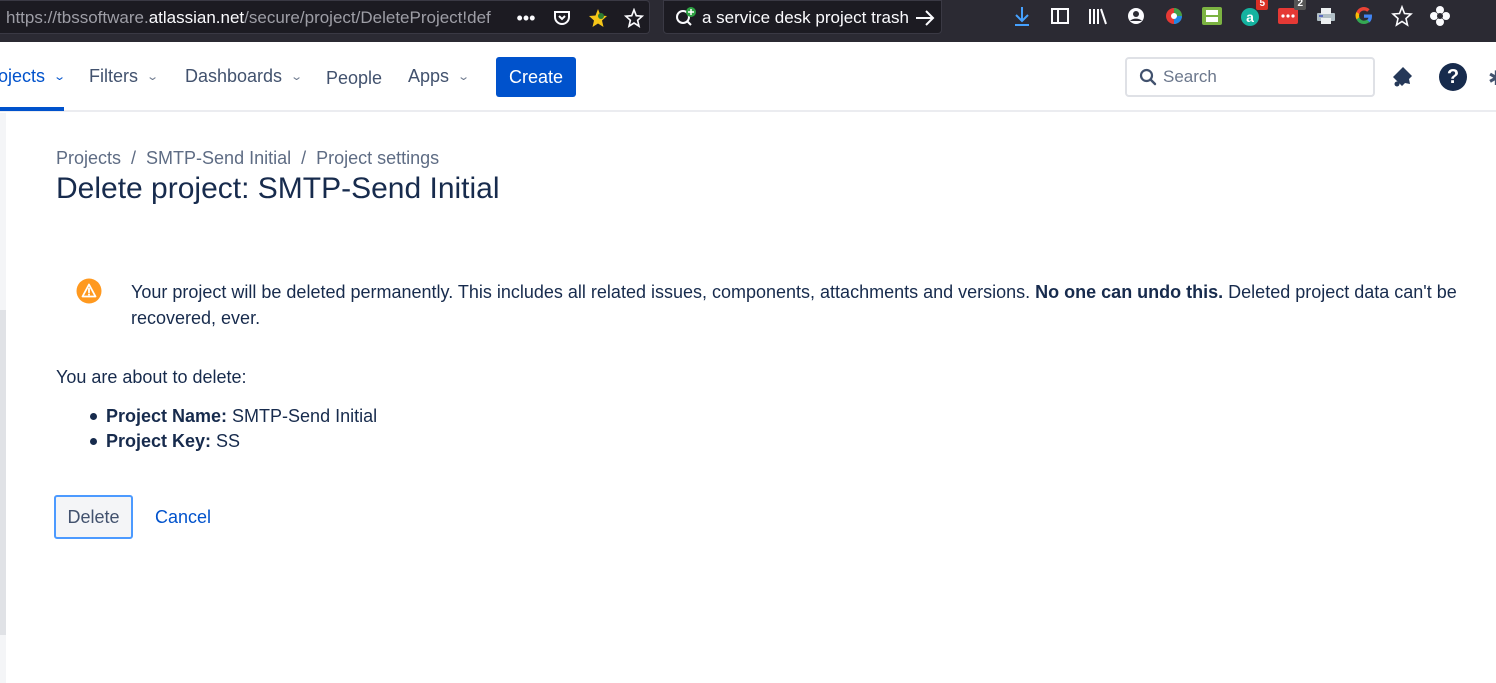  Describe the element at coordinates (1291, 14) in the screenshot. I see `notes-extension-icon: 2` at that location.